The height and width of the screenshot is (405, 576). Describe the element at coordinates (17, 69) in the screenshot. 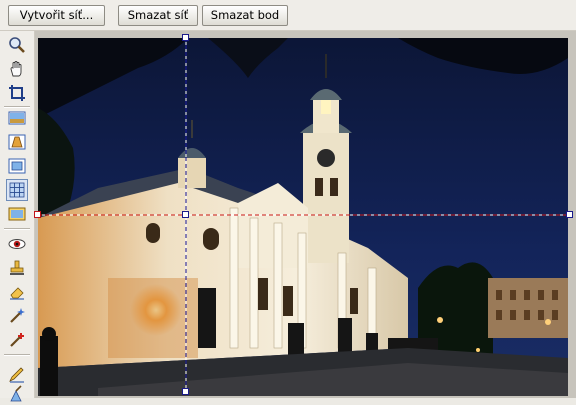

I see `hand-pan-icon` at that location.